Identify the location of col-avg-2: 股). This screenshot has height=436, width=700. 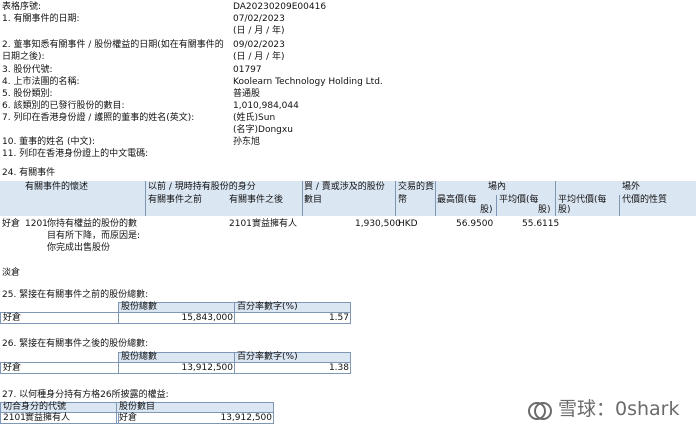
(544, 210).